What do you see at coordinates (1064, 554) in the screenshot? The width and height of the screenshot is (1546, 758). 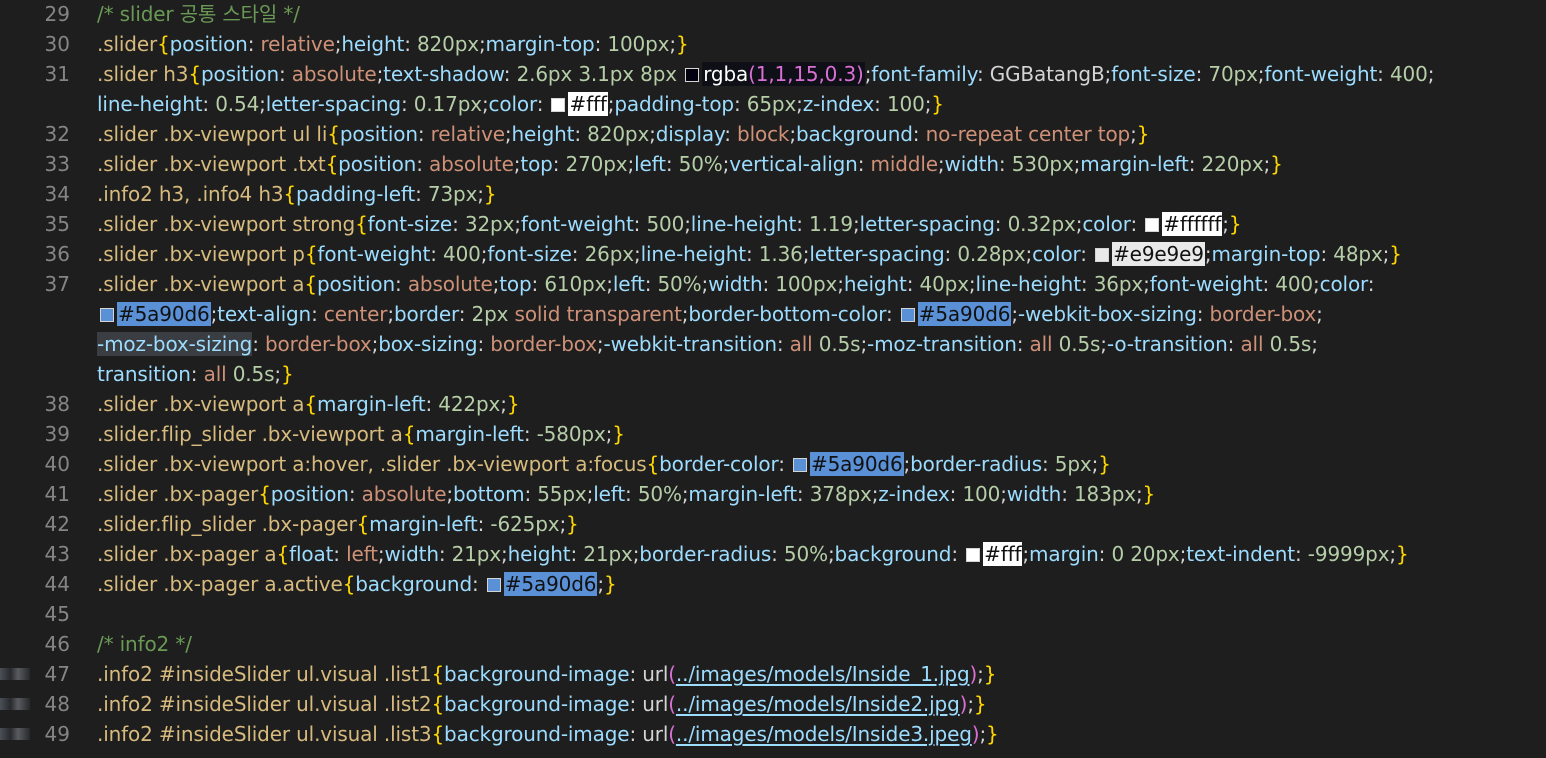 I see `css-property: margin` at bounding box center [1064, 554].